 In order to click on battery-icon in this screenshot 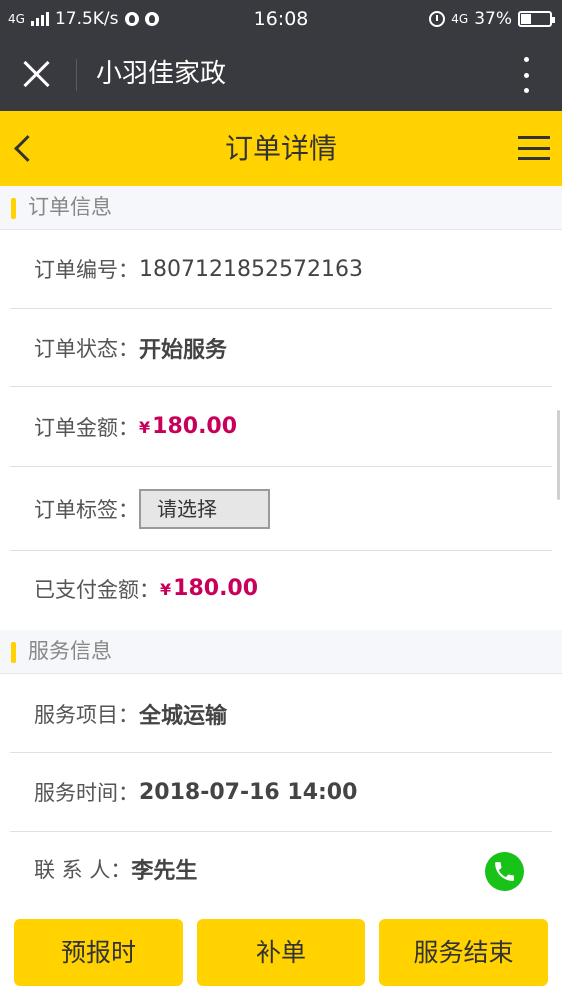, I will do `click(536, 19)`.